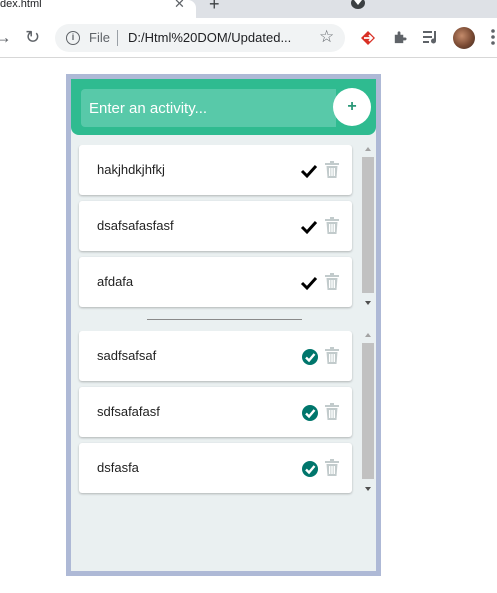  What do you see at coordinates (431, 37) in the screenshot?
I see `media-icon` at bounding box center [431, 37].